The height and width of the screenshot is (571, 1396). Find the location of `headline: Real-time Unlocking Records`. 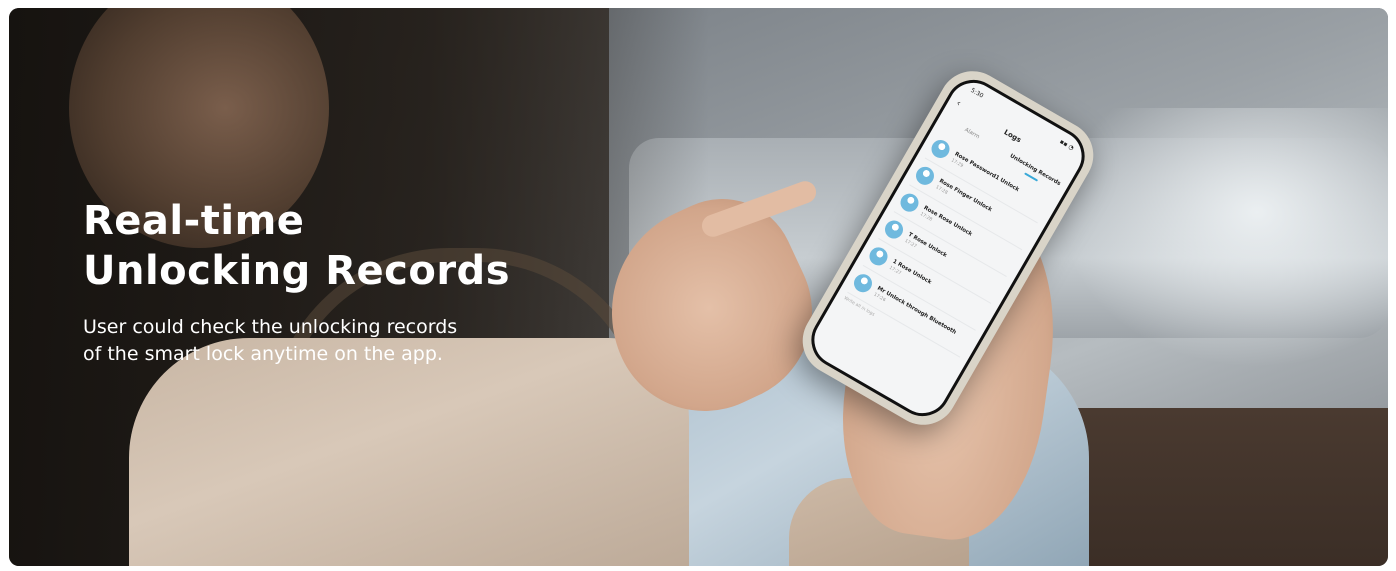

headline: Real-time Unlocking Records is located at coordinates (296, 246).